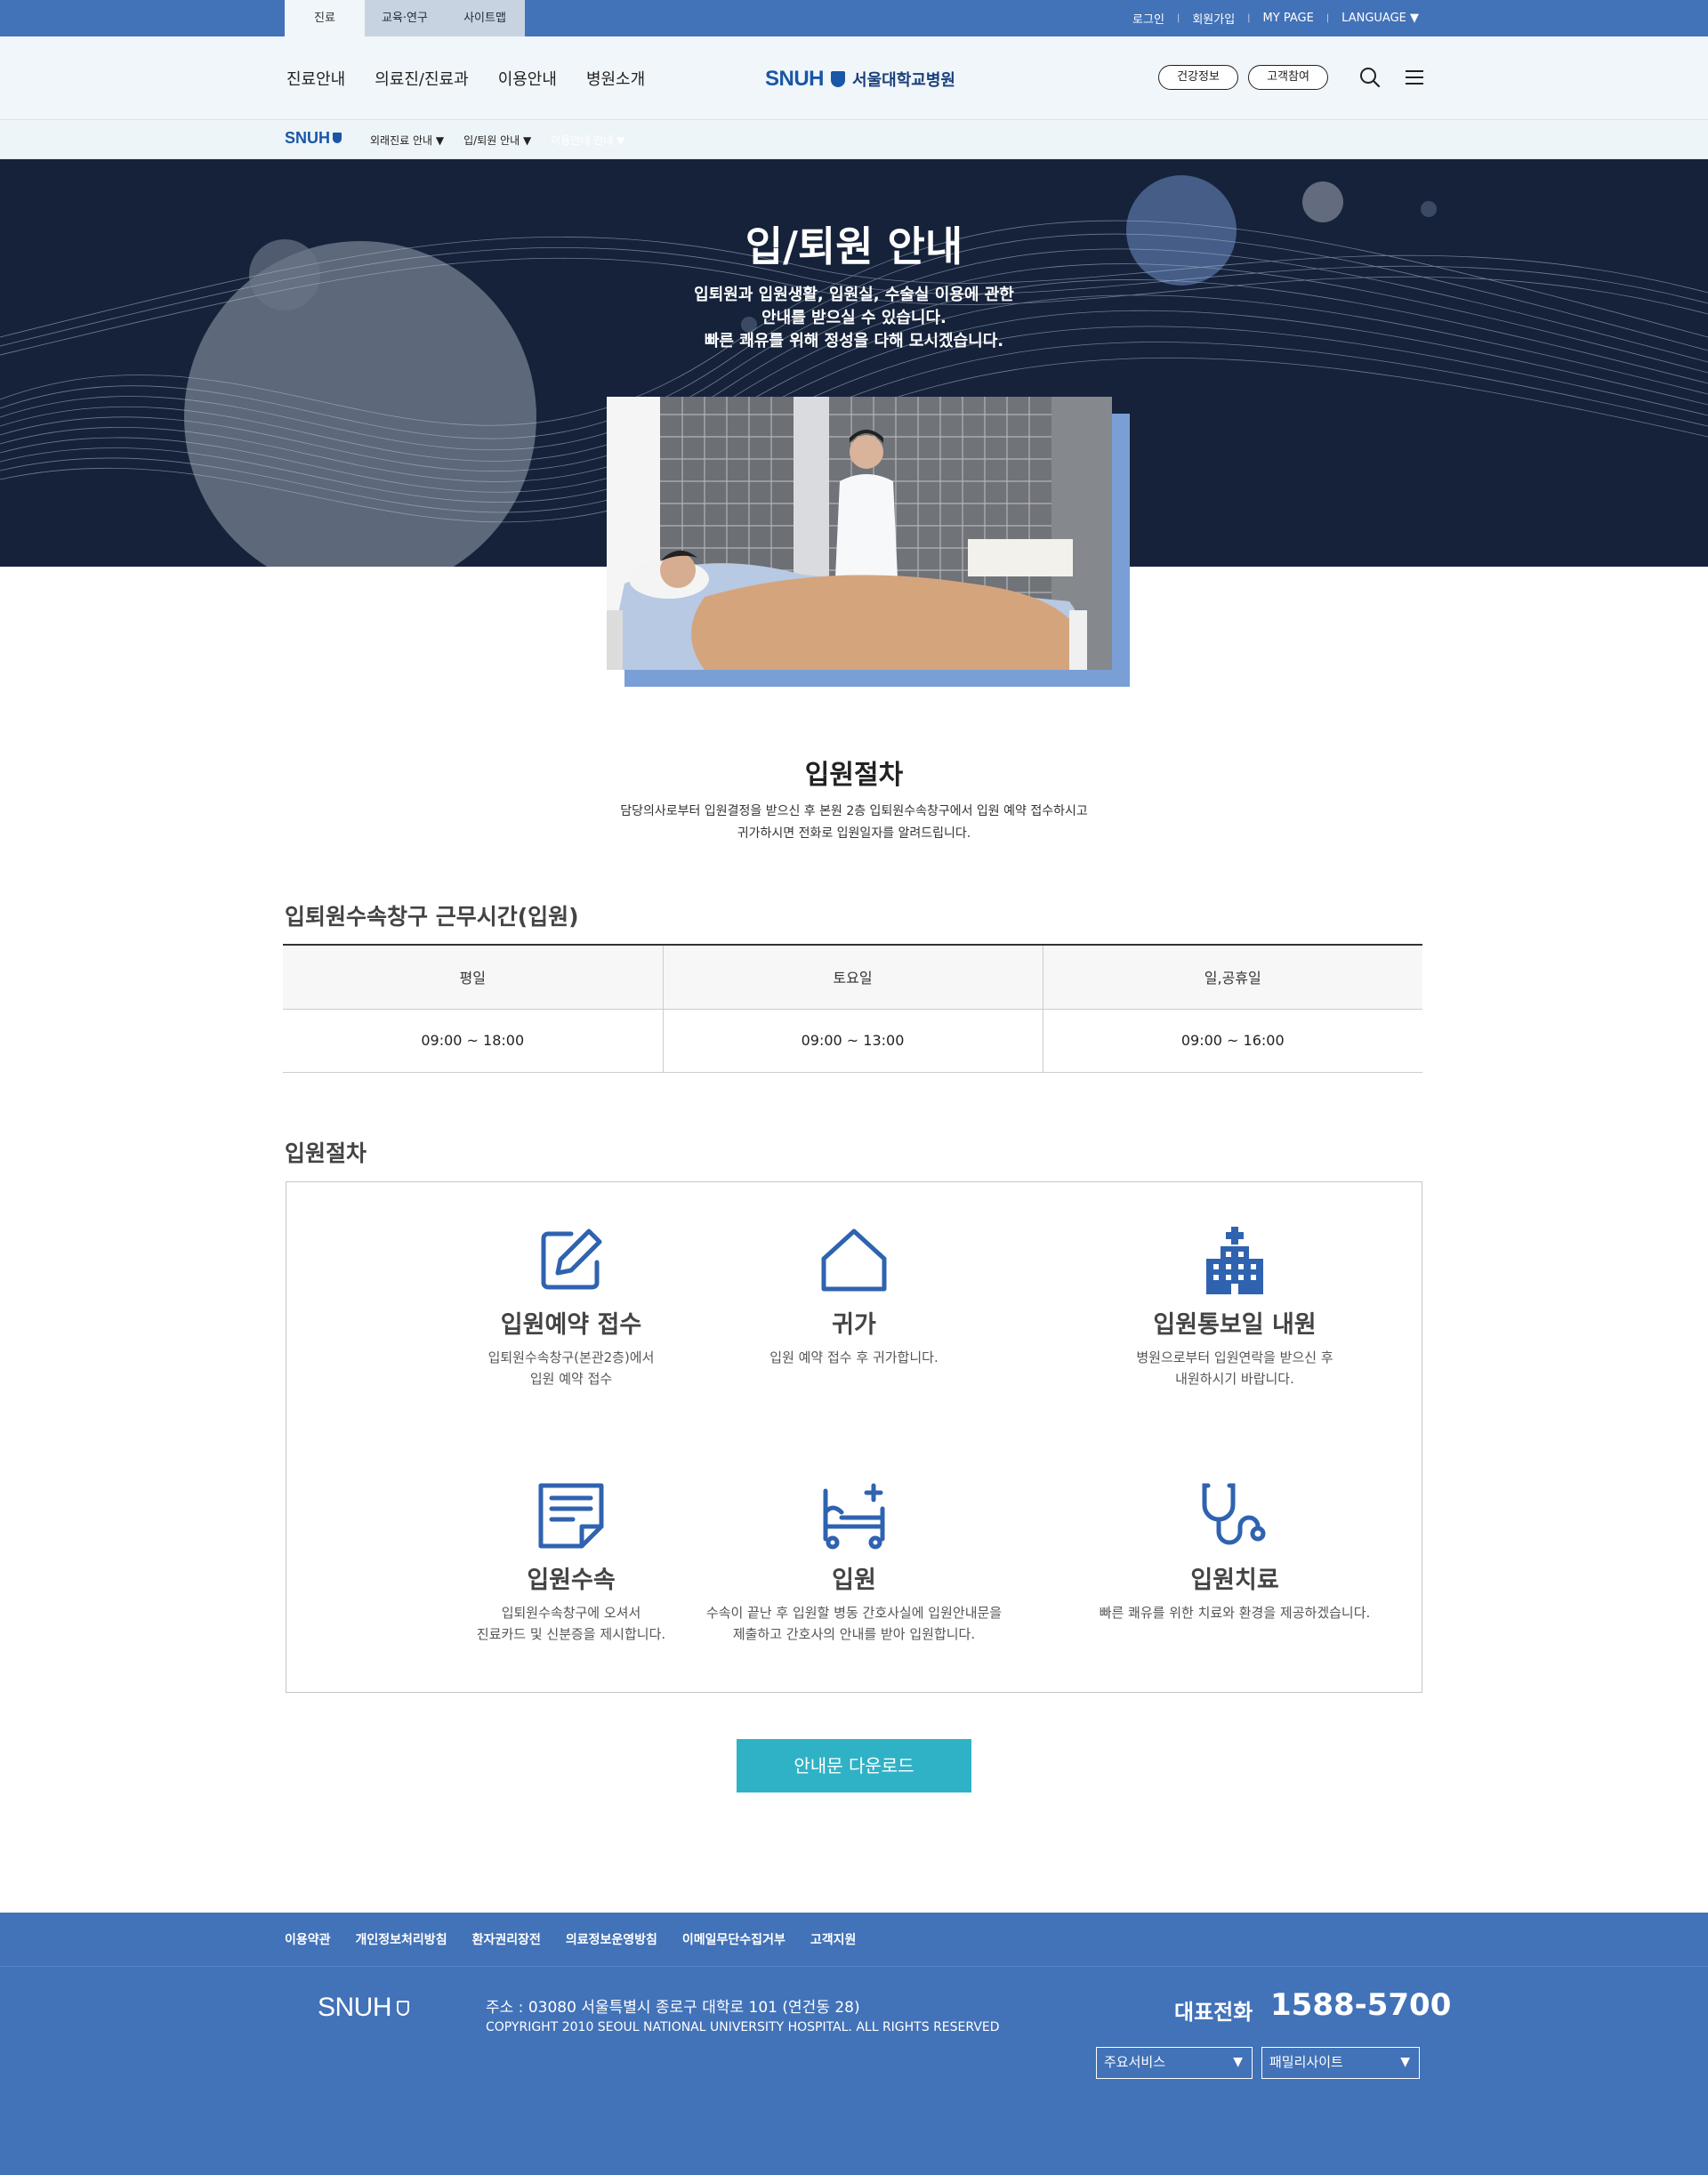 Image resolution: width=1708 pixels, height=2175 pixels. Describe the element at coordinates (854, 775) in the screenshot. I see `intro-title: 입원절차` at that location.